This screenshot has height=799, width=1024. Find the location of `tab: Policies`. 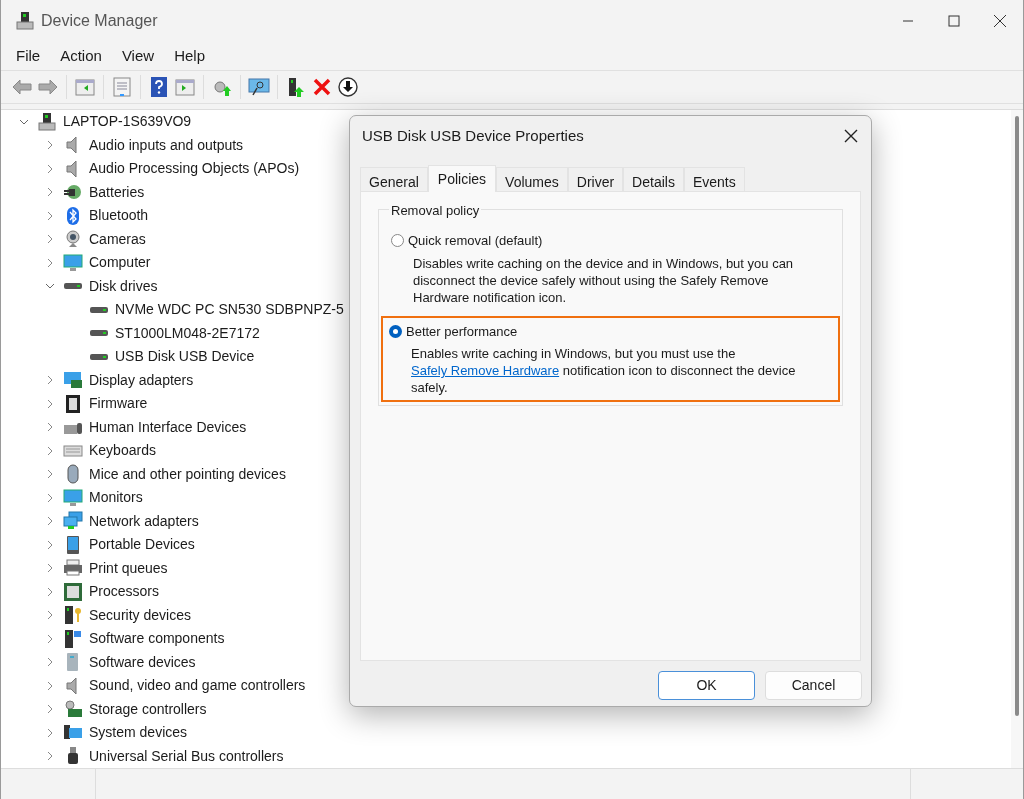

tab: Policies is located at coordinates (462, 178).